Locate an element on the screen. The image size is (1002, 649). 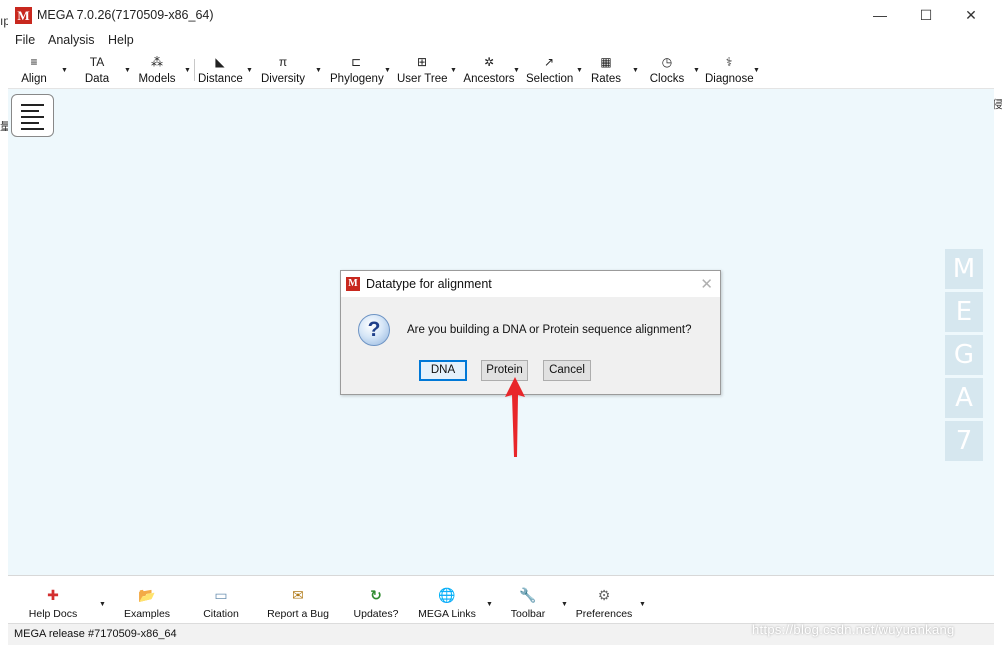
toolbar-separator is located at coordinates (194, 70).